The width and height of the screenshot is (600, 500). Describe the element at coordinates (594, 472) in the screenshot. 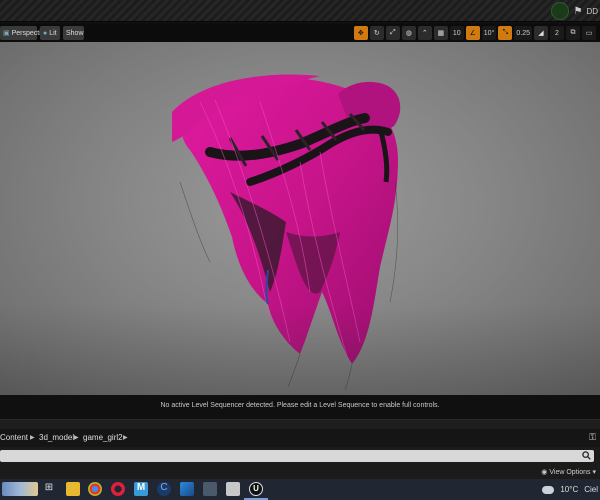

I see `chevron-down-icon: ▾` at that location.